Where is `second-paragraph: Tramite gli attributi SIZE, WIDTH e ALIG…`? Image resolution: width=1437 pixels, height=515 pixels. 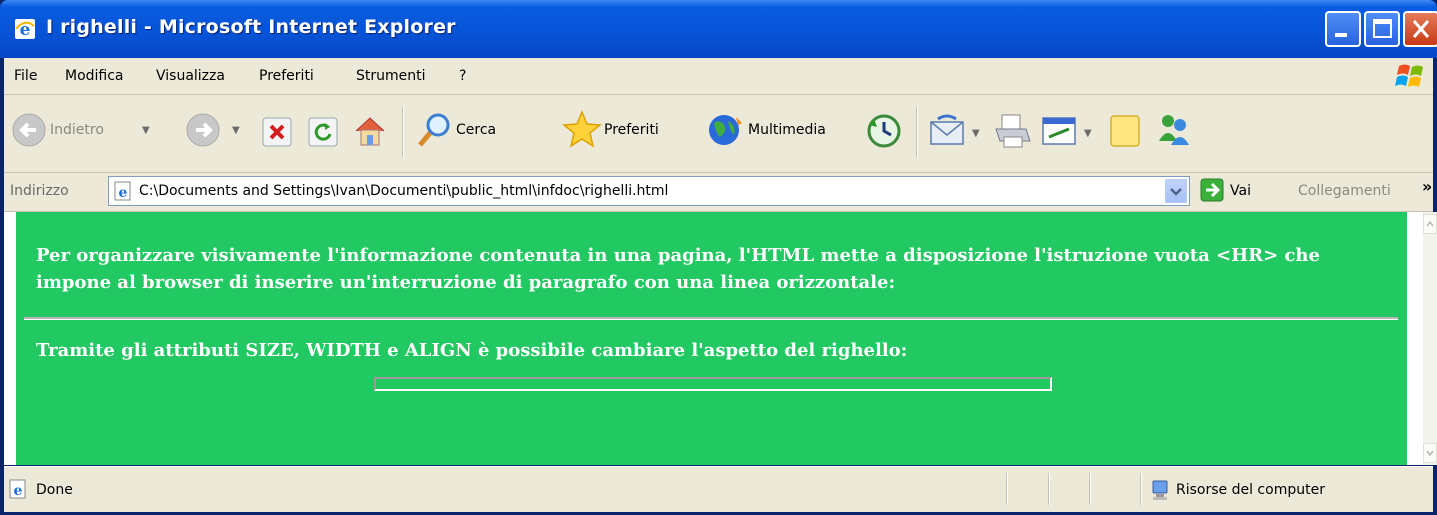 second-paragraph: Tramite gli attributi SIZE, WIDTH e ALIG… is located at coordinates (472, 350).